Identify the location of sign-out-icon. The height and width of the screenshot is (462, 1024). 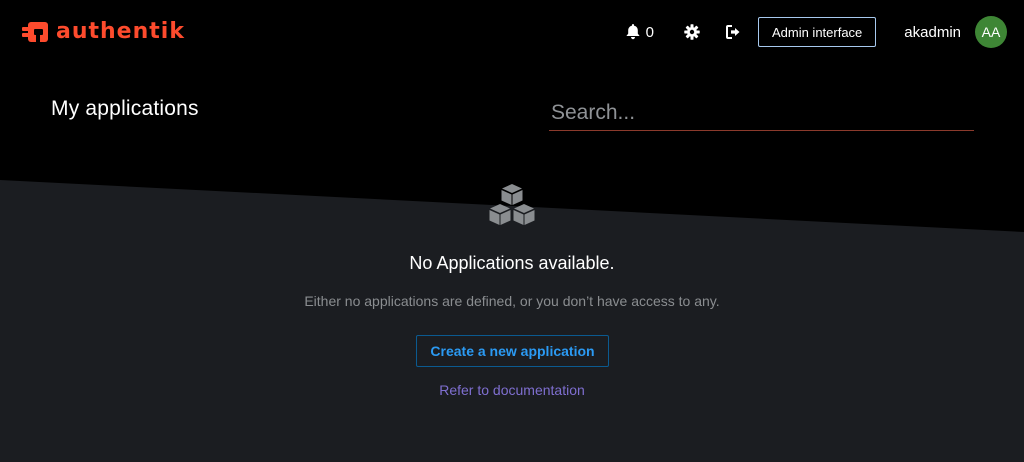
(732, 32).